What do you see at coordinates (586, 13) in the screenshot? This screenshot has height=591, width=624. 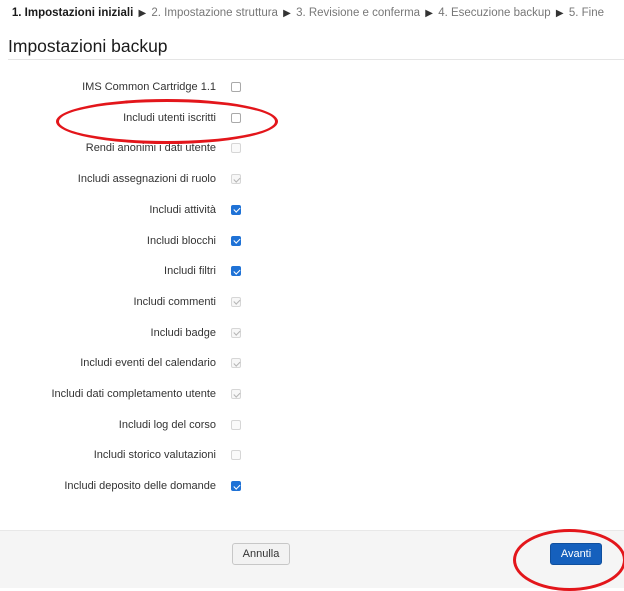 I see `breadcrumb-step-5: 5. Fine` at bounding box center [586, 13].